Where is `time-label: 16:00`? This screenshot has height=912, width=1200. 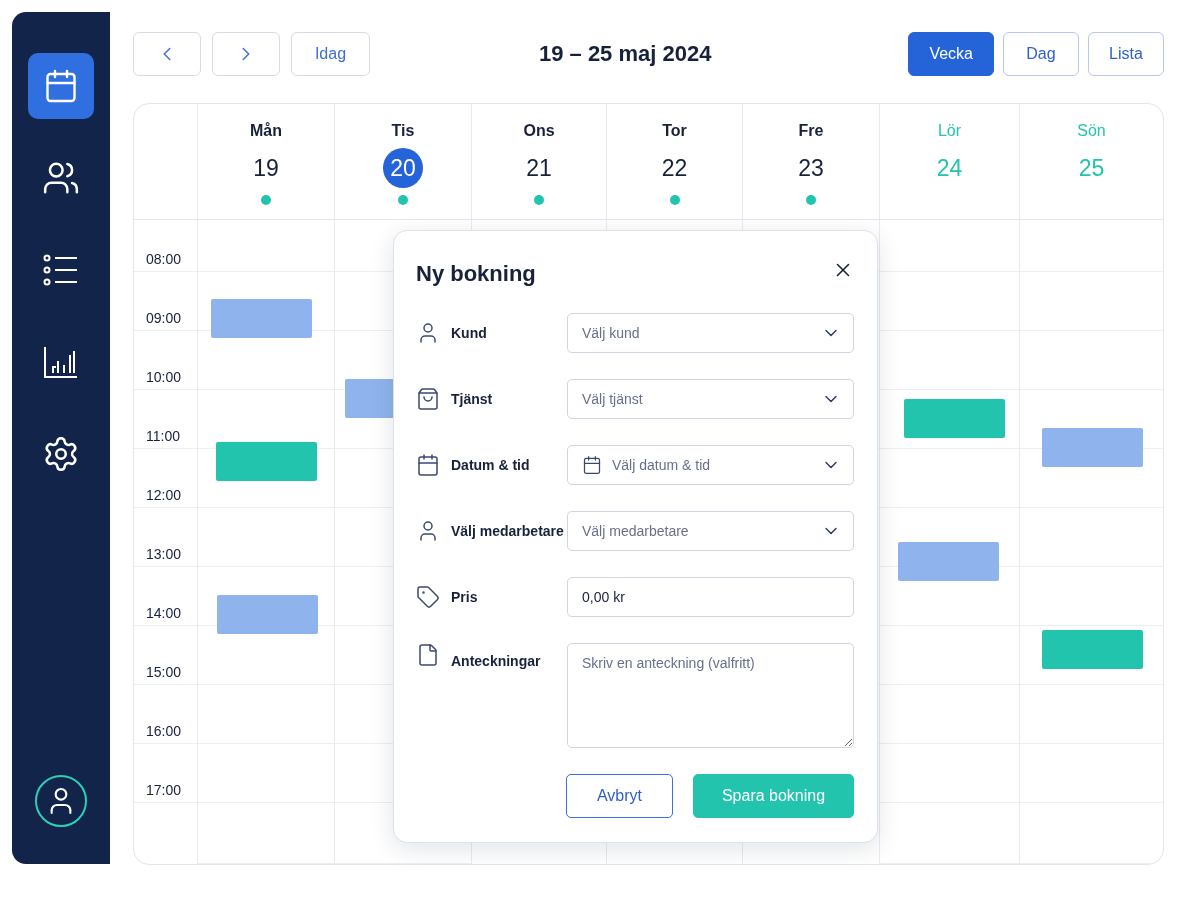
time-label: 16:00 is located at coordinates (164, 731).